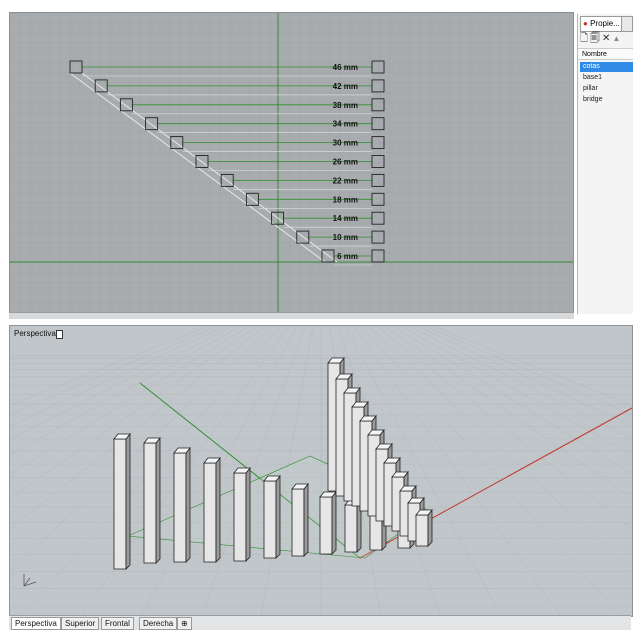 The width and height of the screenshot is (640, 640). What do you see at coordinates (584, 38) in the screenshot?
I see `new-layer-icon: 🗋` at bounding box center [584, 38].